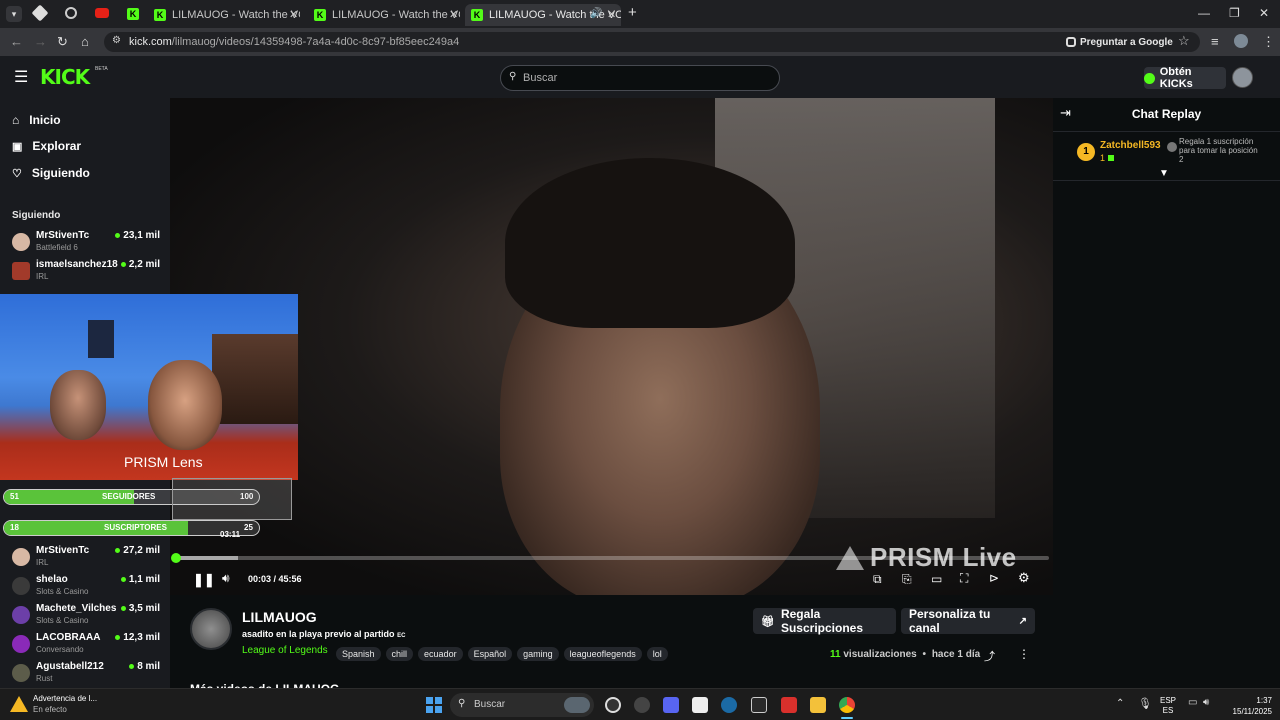 The image size is (1280, 720). I want to click on sidebar-item-explorar: ▣ Explorar, so click(46, 146).